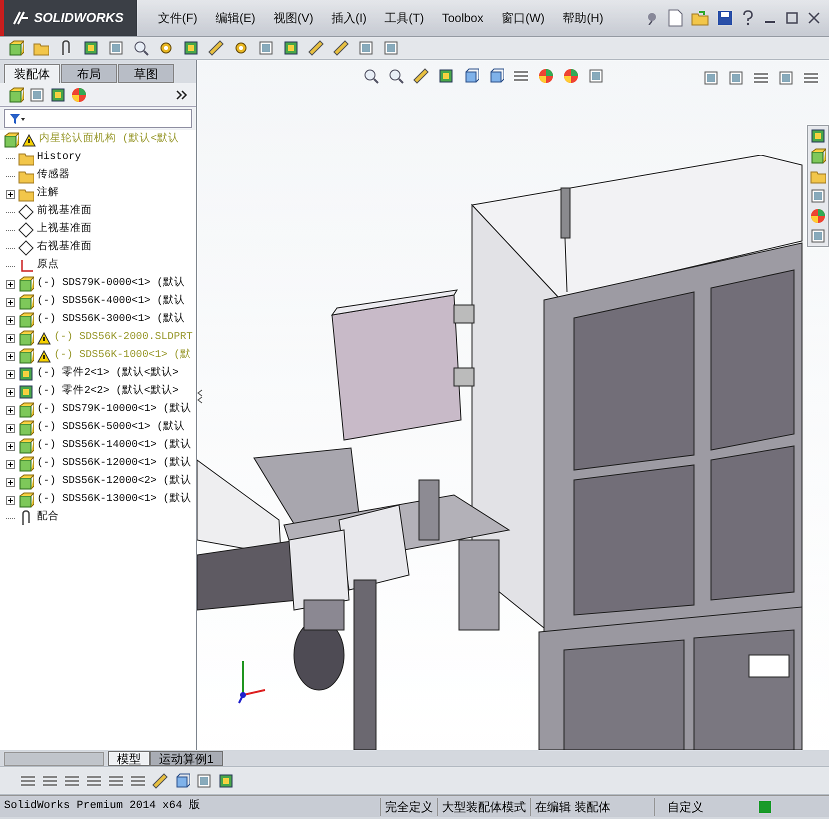 The image size is (829, 819). Describe the element at coordinates (496, 76) in the screenshot. I see `display-style-icon` at that location.